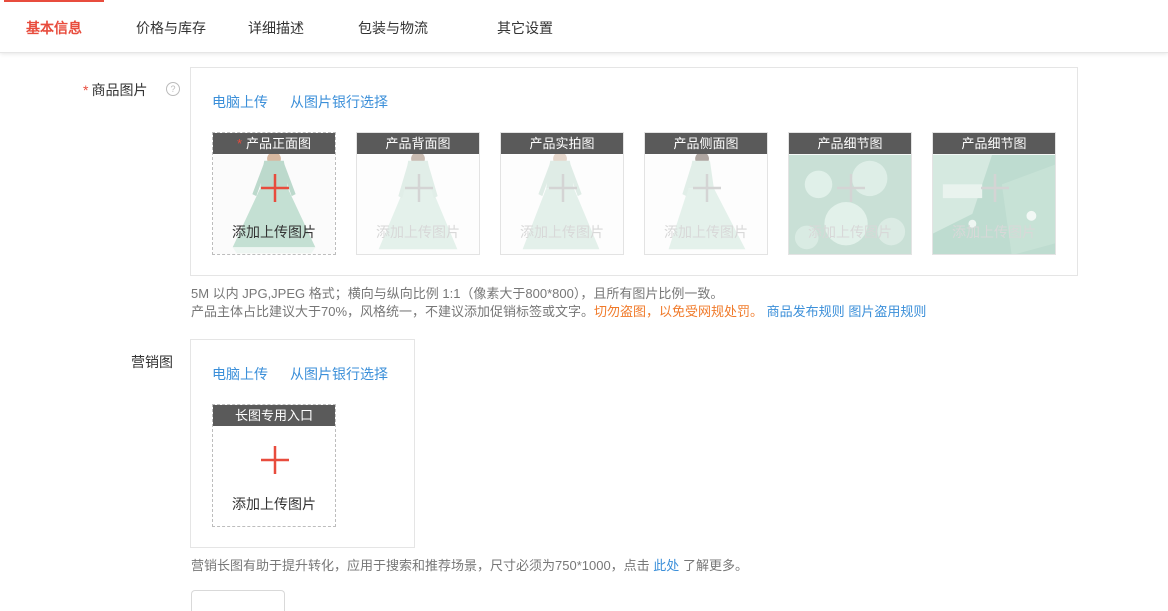 This screenshot has height=611, width=1168. What do you see at coordinates (584, 26) in the screenshot?
I see `tab-bar: 基本信息 价格与库存 详细描述 包装与物流 其它设置` at bounding box center [584, 26].